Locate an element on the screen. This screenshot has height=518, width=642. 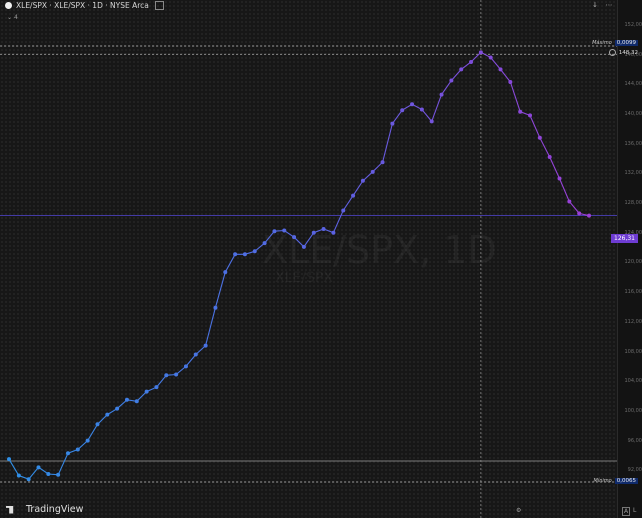
chart-header: XLE/SPX · XLE/SPX · 1D · NYSE Arca is located at coordinates (84, 5).